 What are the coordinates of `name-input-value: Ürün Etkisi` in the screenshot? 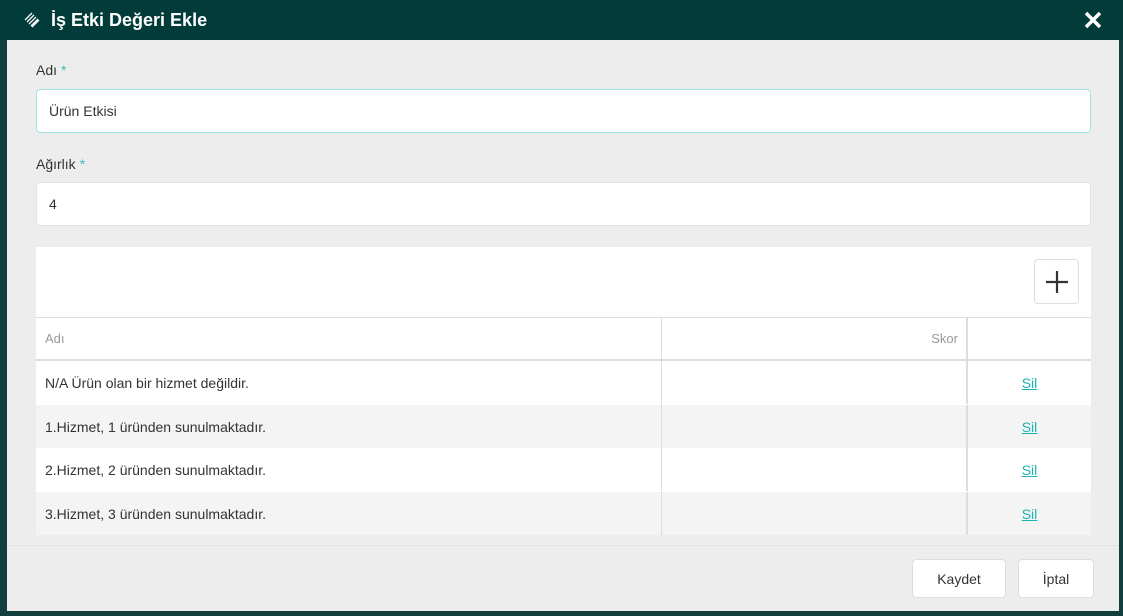 It's located at (83, 111).